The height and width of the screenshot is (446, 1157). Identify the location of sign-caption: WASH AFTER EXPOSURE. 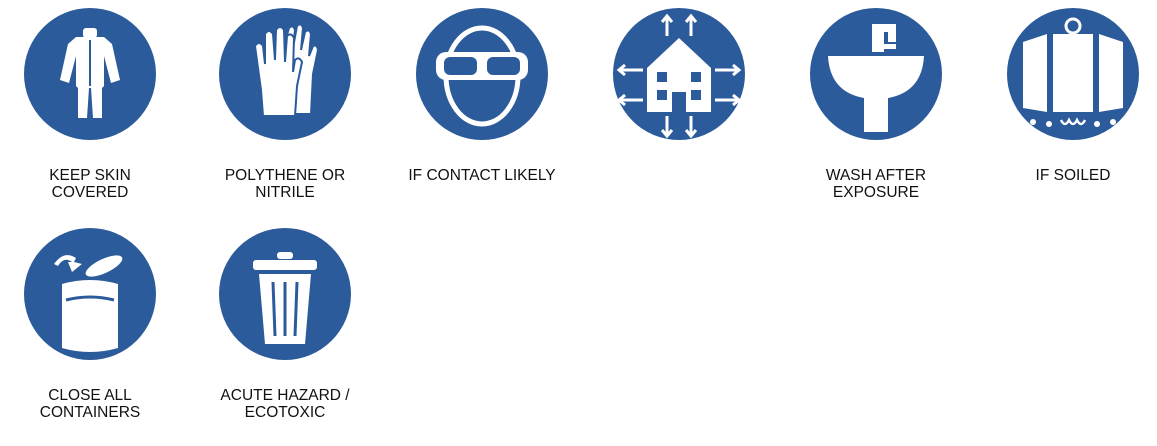
(876, 184).